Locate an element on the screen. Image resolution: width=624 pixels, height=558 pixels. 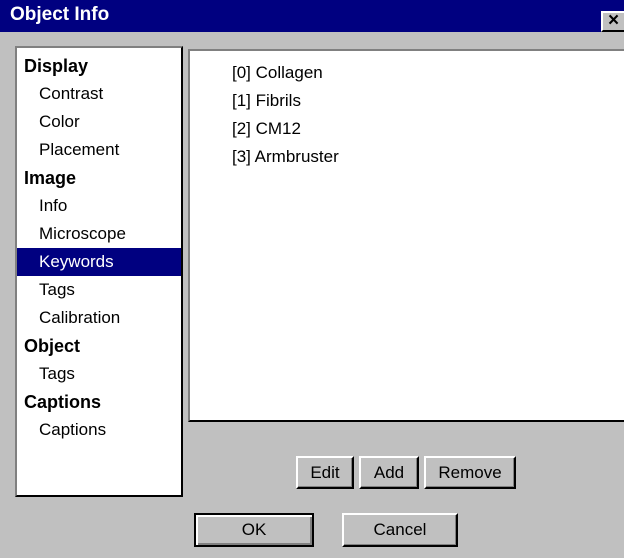
keyword-item: [1] Fibrils is located at coordinates (266, 101).